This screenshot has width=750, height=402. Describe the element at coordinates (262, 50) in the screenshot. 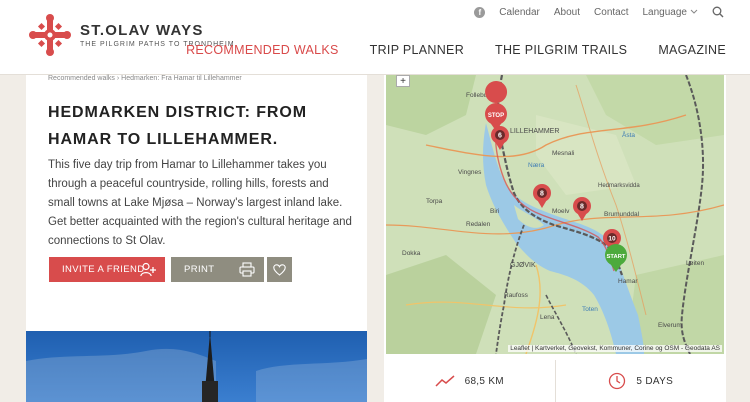

I see `nav-recommended-walks: RECOMMENDED WALKS` at that location.